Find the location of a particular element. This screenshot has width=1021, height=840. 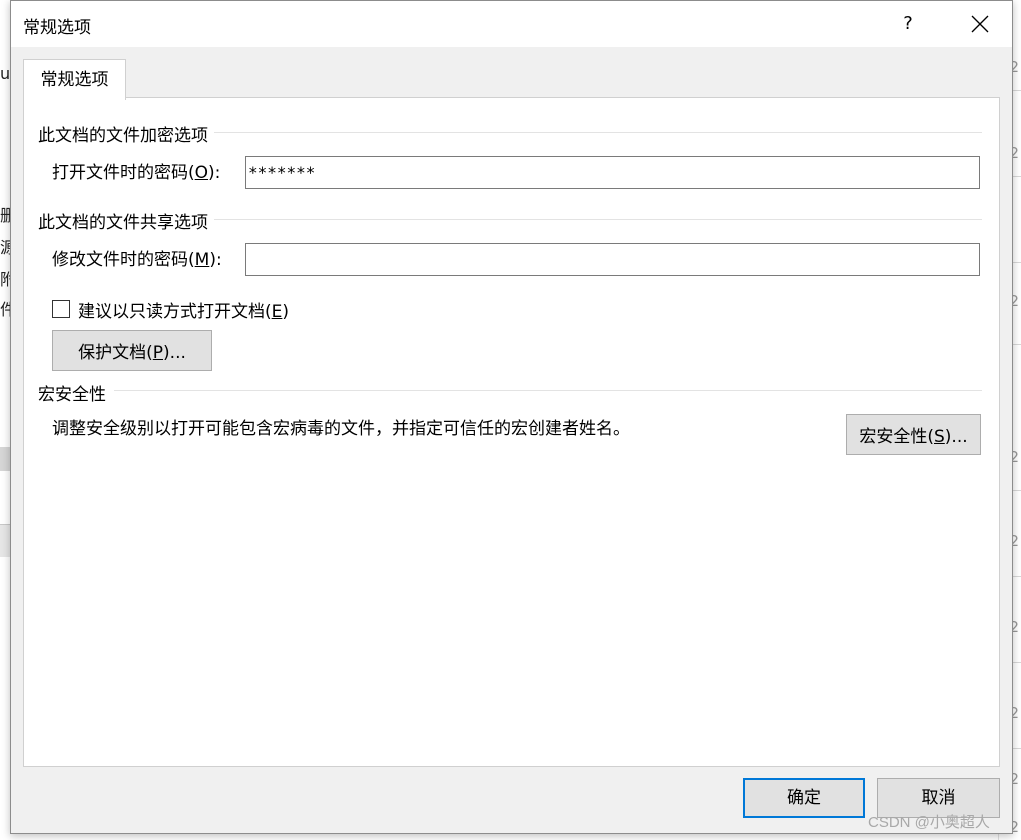

sharing-section-title: 此文档的文件共享选项 is located at coordinates (126, 220).